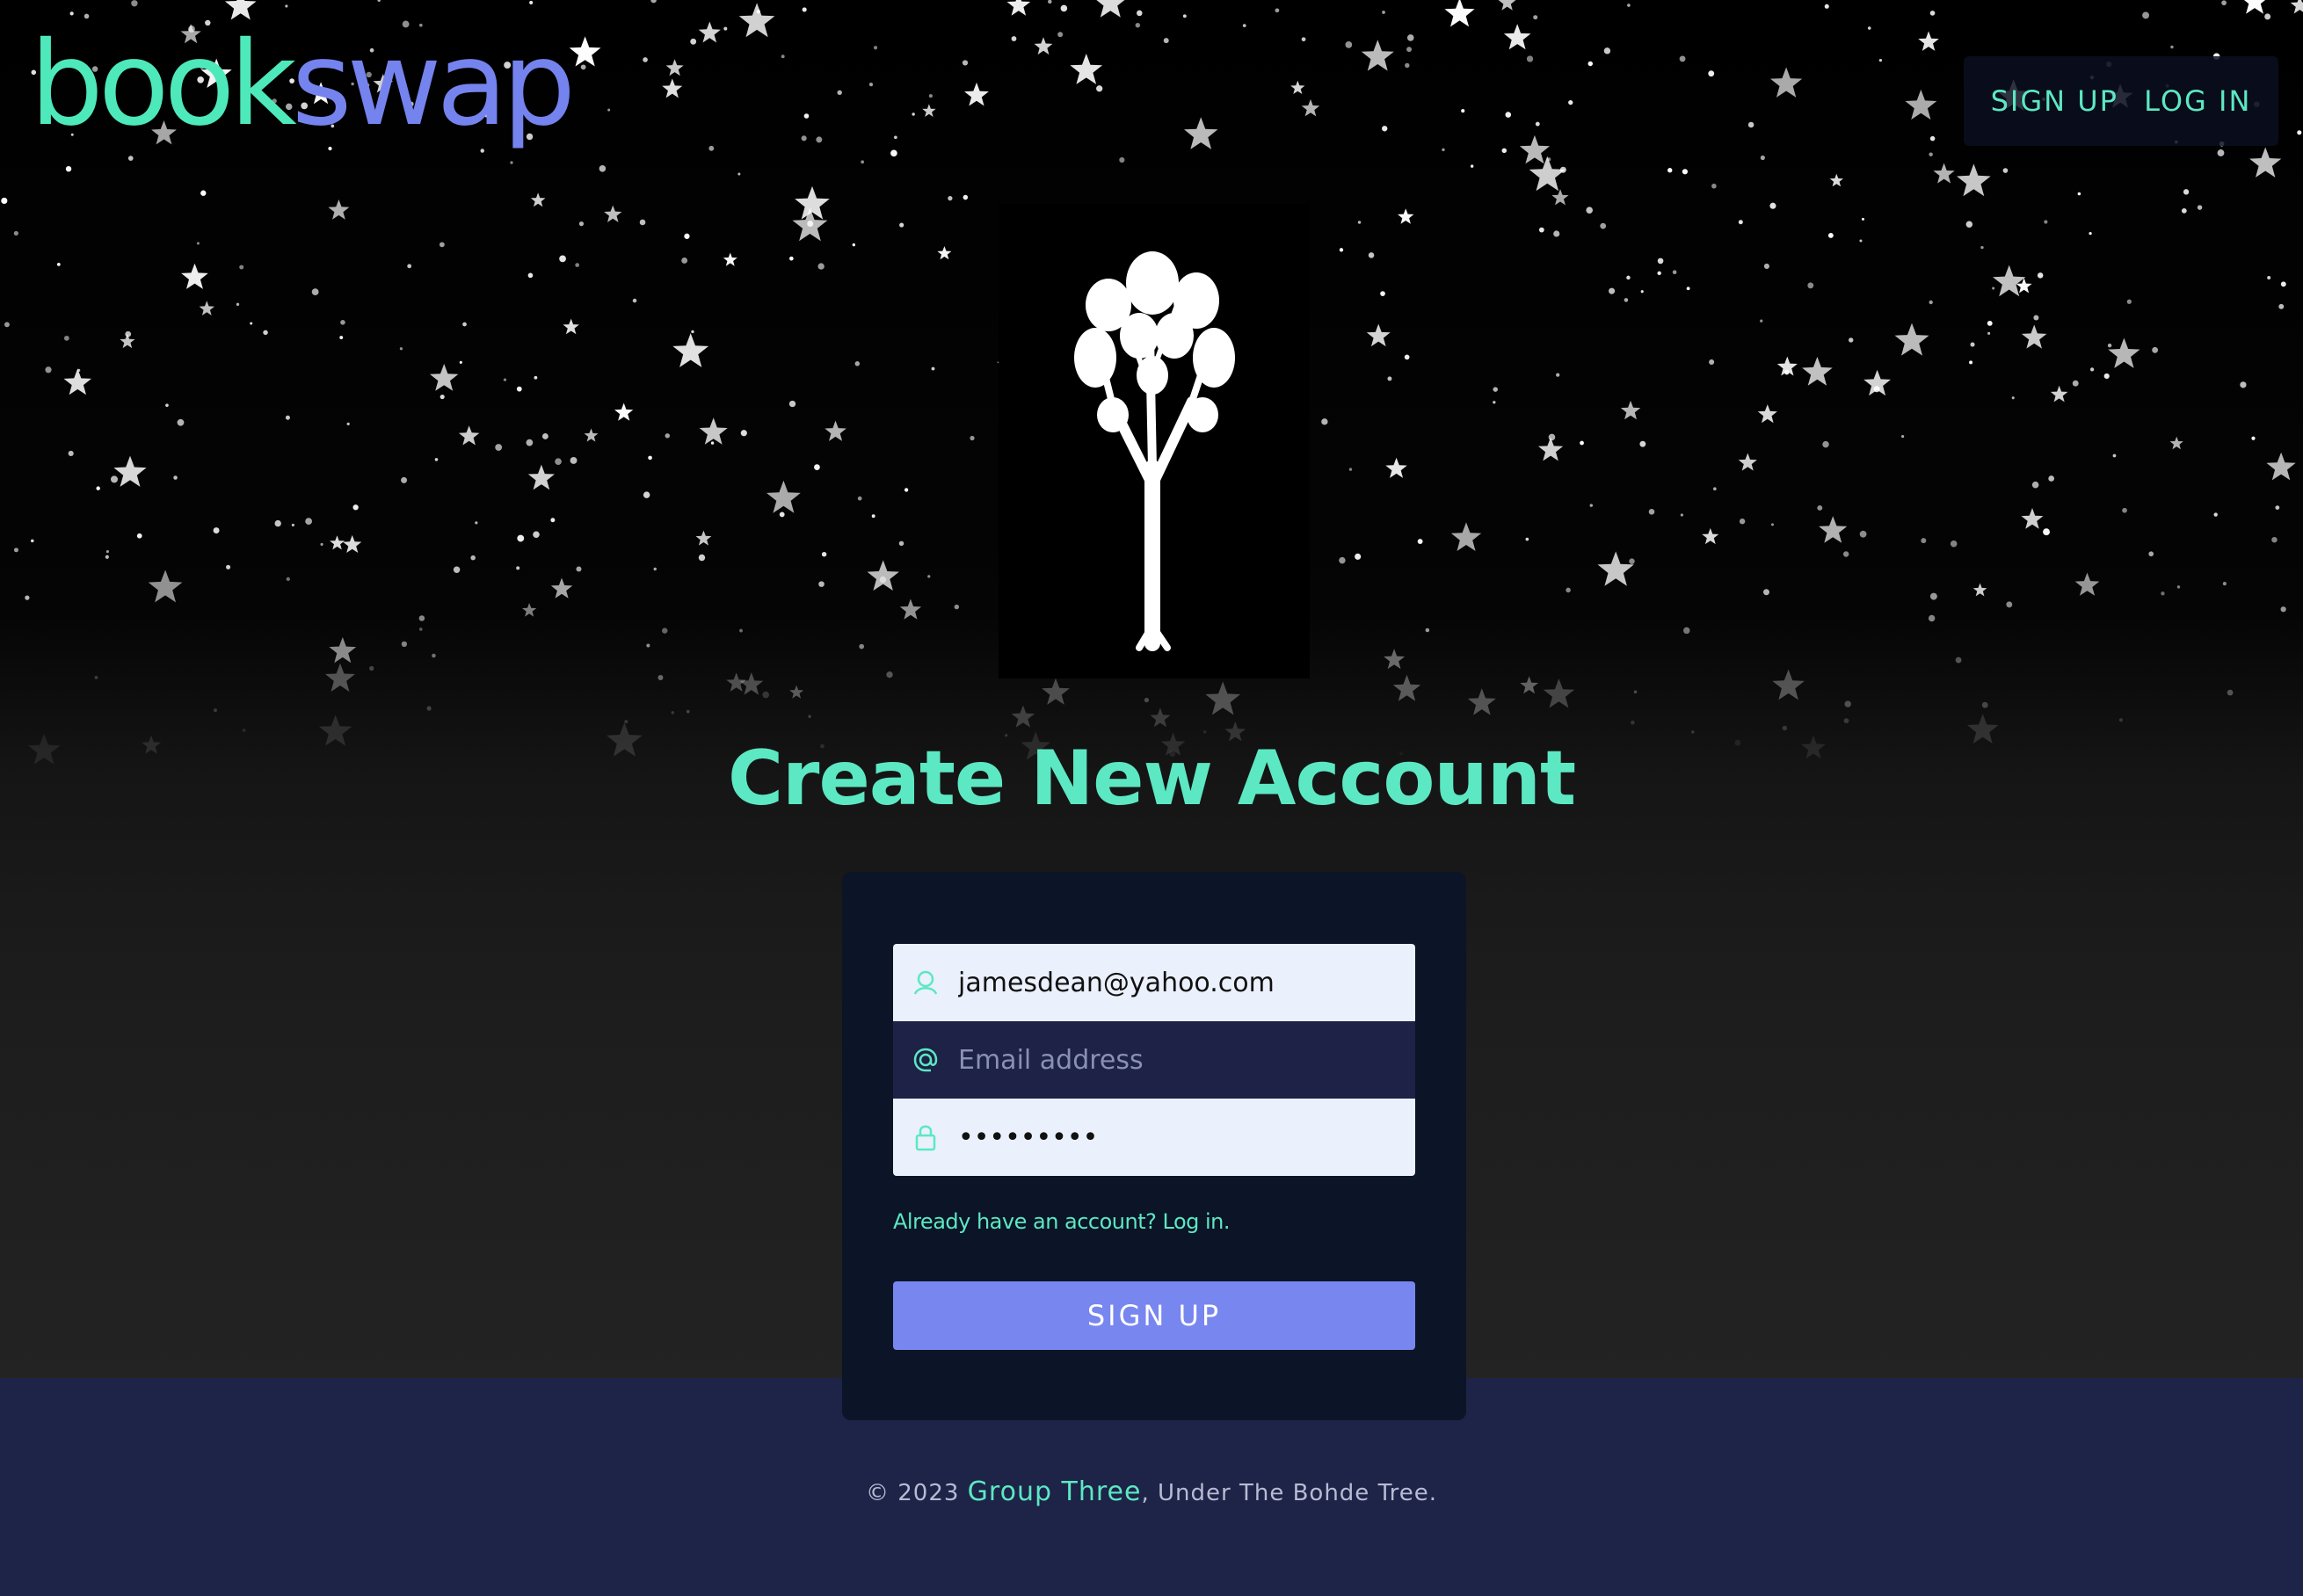 This screenshot has height=1596, width=2303. What do you see at coordinates (2054, 101) in the screenshot?
I see `nav-signup-link: SIGN UP` at bounding box center [2054, 101].